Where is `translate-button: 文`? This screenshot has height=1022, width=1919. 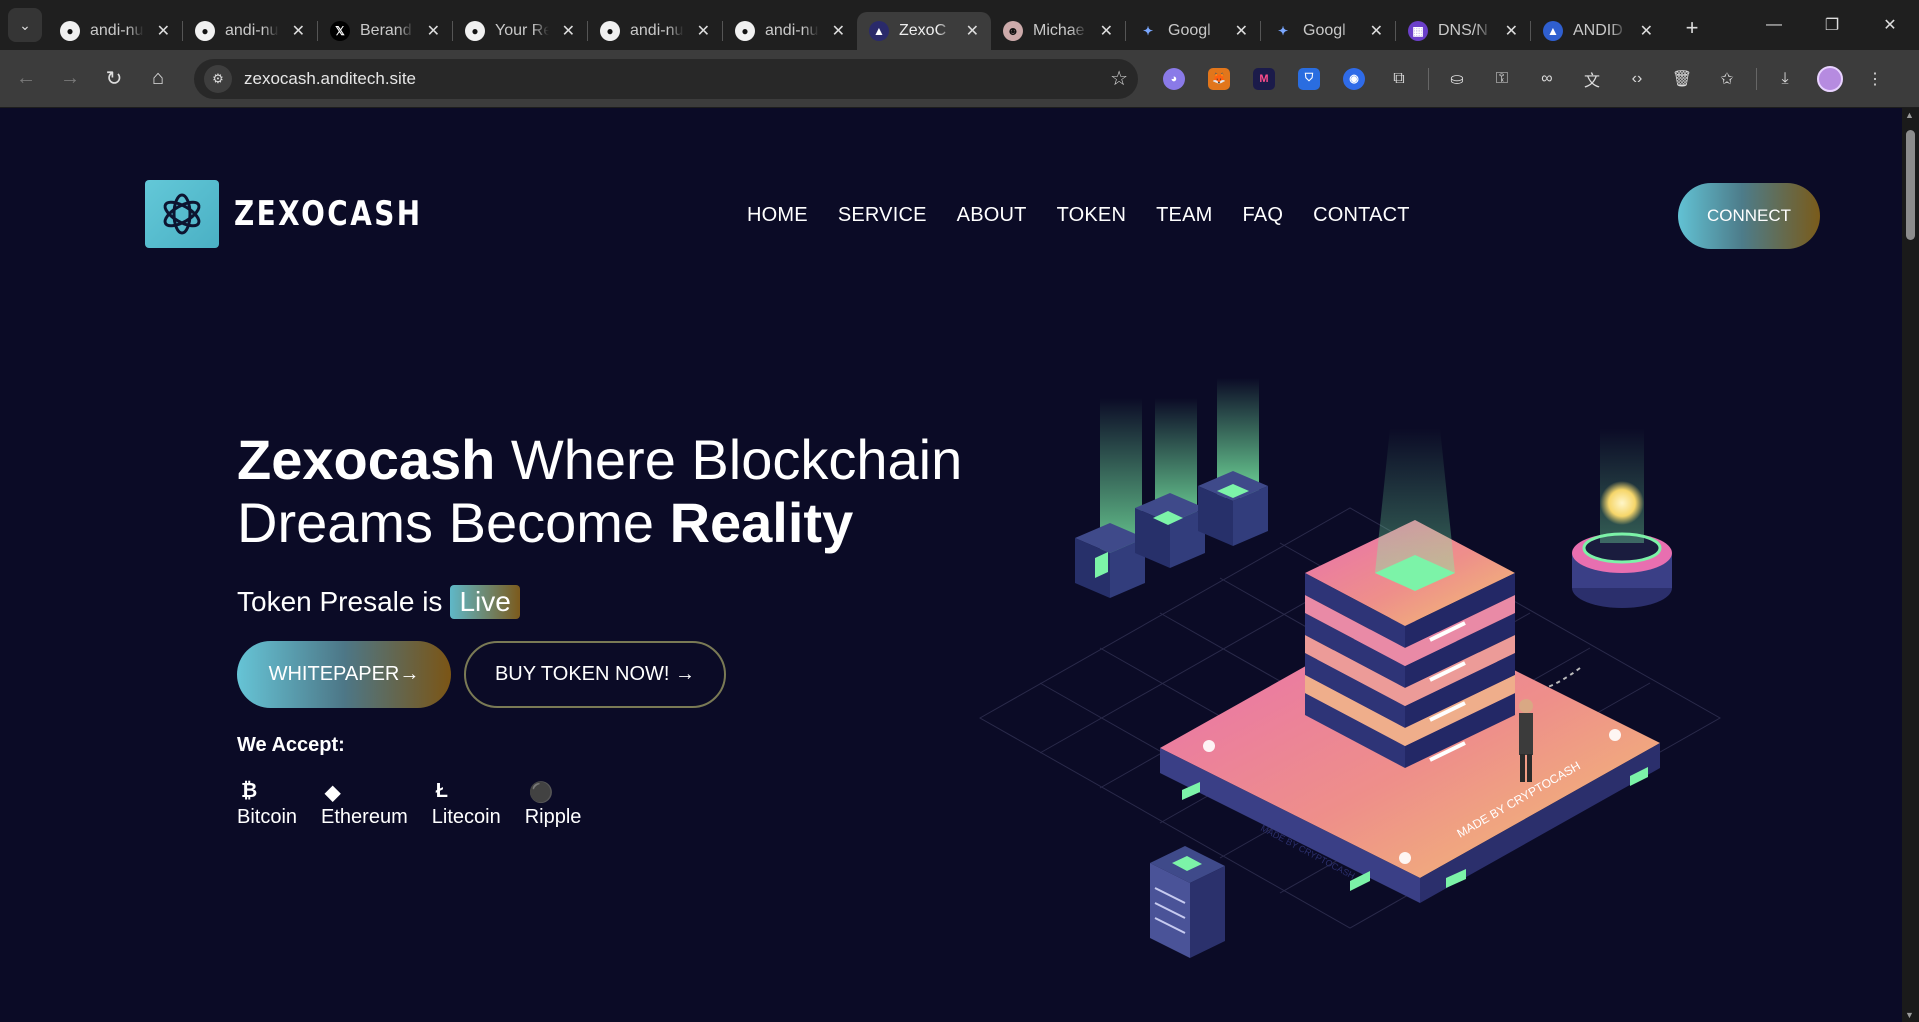 translate-button: 文 is located at coordinates (1592, 79).